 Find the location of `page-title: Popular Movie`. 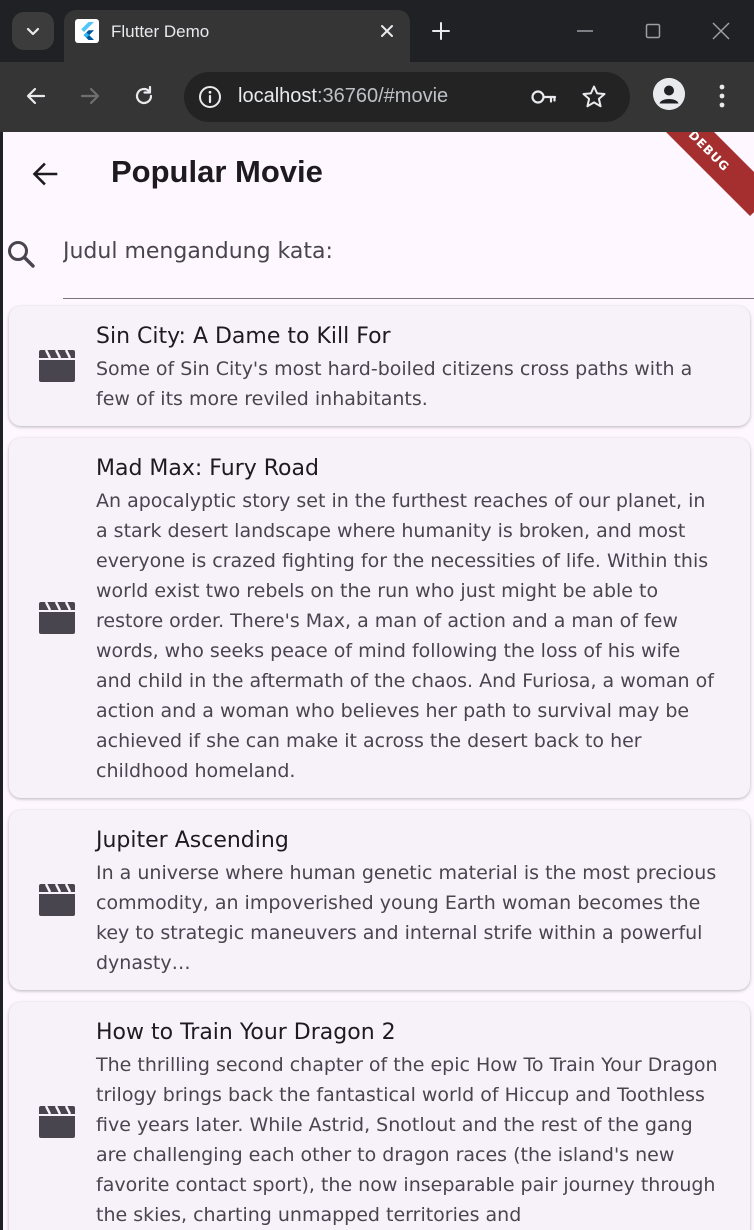

page-title: Popular Movie is located at coordinates (217, 171).